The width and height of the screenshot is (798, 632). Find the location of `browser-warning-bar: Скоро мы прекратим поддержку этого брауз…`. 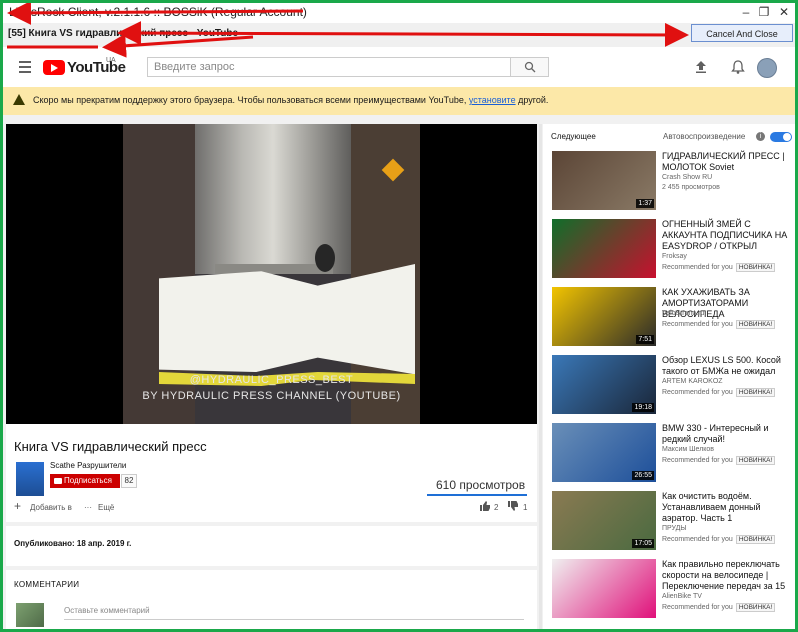

browser-warning-bar: Скоро мы прекратим поддержку этого брауз… is located at coordinates (399, 101).